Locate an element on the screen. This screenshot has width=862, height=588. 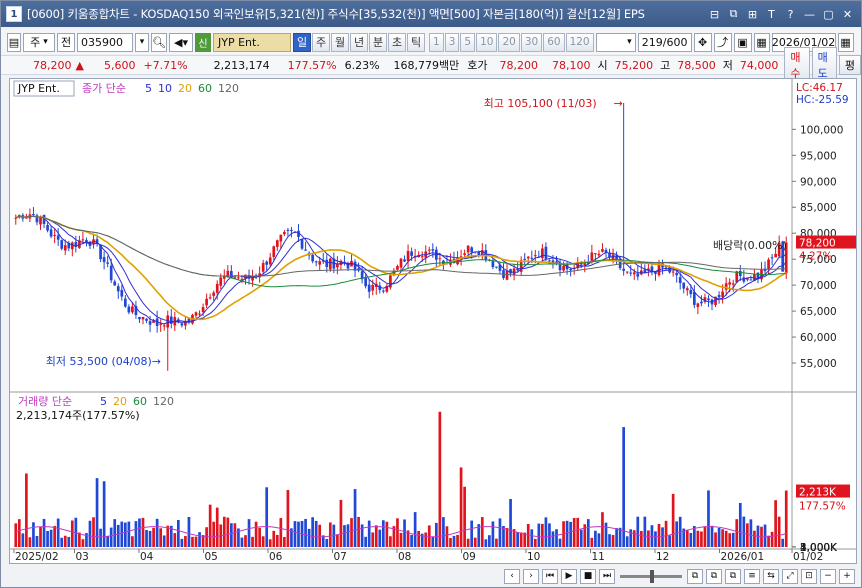
price-tick-label: 90,000 is located at coordinates (818, 182).